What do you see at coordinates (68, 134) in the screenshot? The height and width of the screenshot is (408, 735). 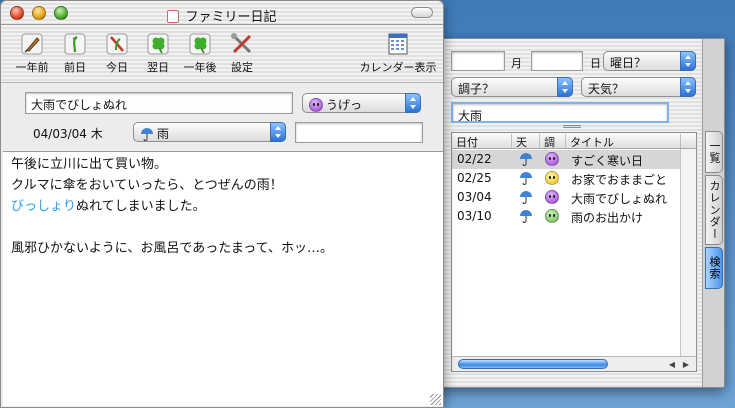 I see `entry-date: 04/03/04 木` at bounding box center [68, 134].